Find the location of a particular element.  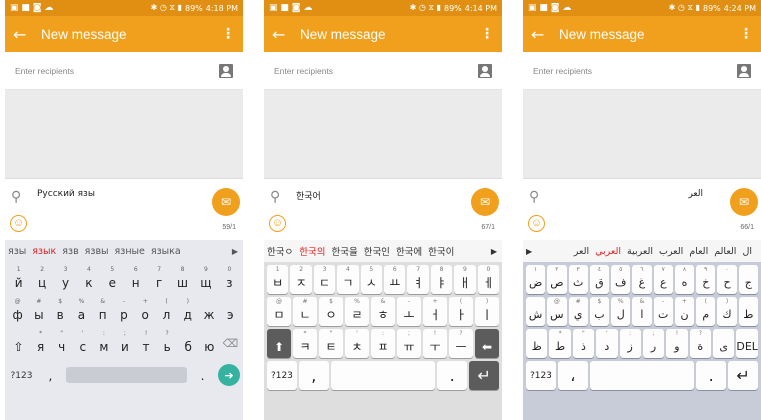

key: ; и is located at coordinates (124, 343).